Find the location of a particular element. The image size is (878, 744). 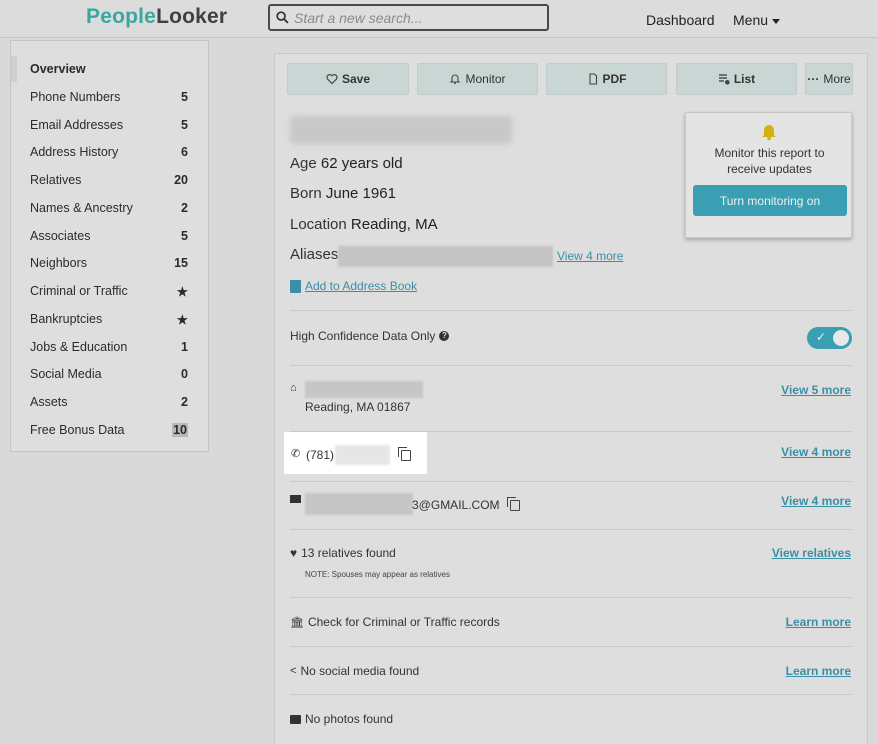

chevron-down-icon is located at coordinates (776, 21).